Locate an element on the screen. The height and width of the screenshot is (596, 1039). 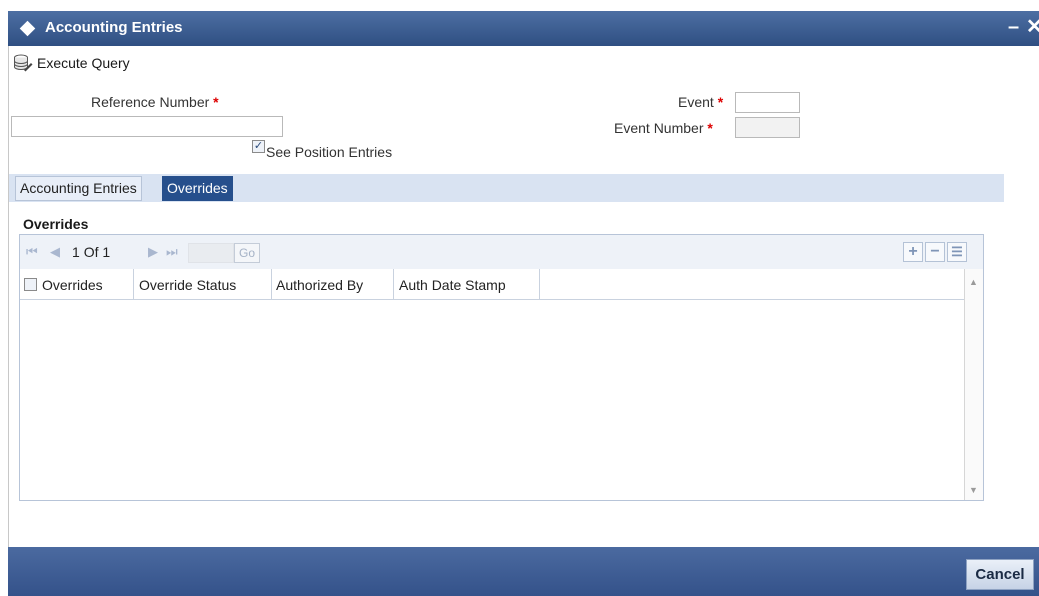
execute-query-button: Execute Query is located at coordinates (69, 63).